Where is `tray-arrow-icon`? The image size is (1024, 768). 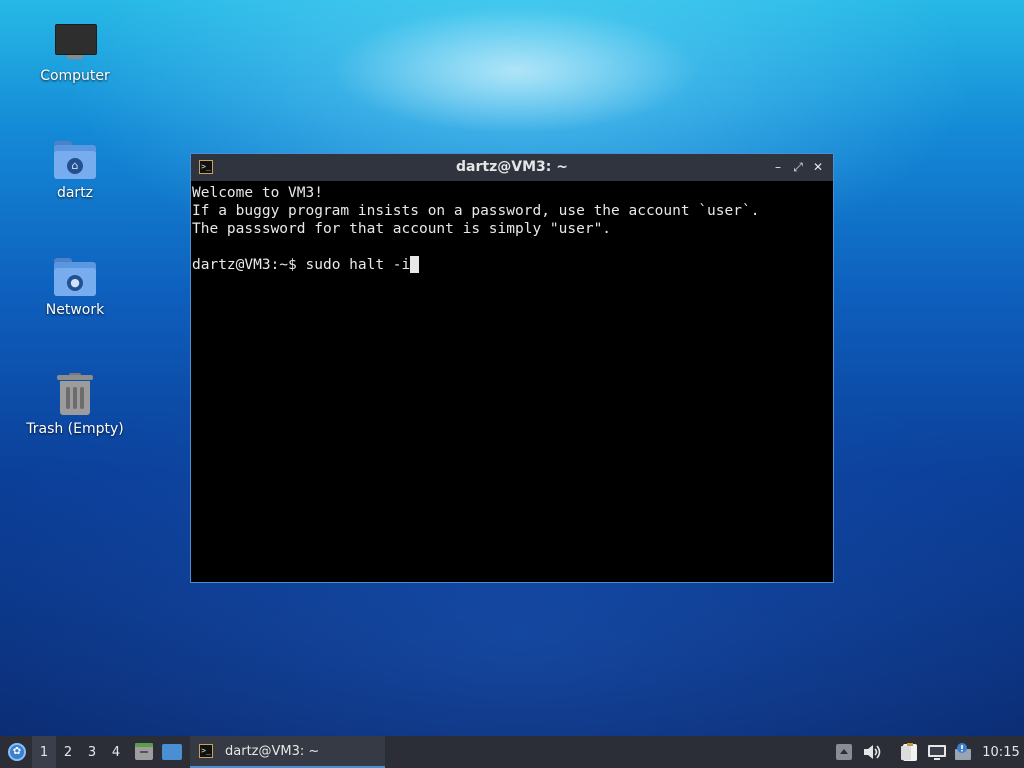 tray-arrow-icon is located at coordinates (844, 752).